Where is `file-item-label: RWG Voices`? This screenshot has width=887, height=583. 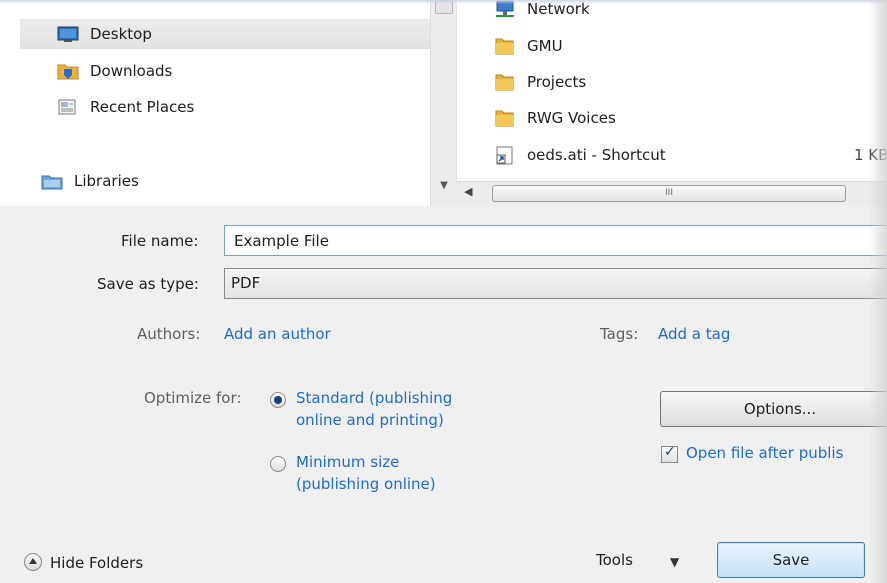
file-item-label: RWG Voices is located at coordinates (571, 118).